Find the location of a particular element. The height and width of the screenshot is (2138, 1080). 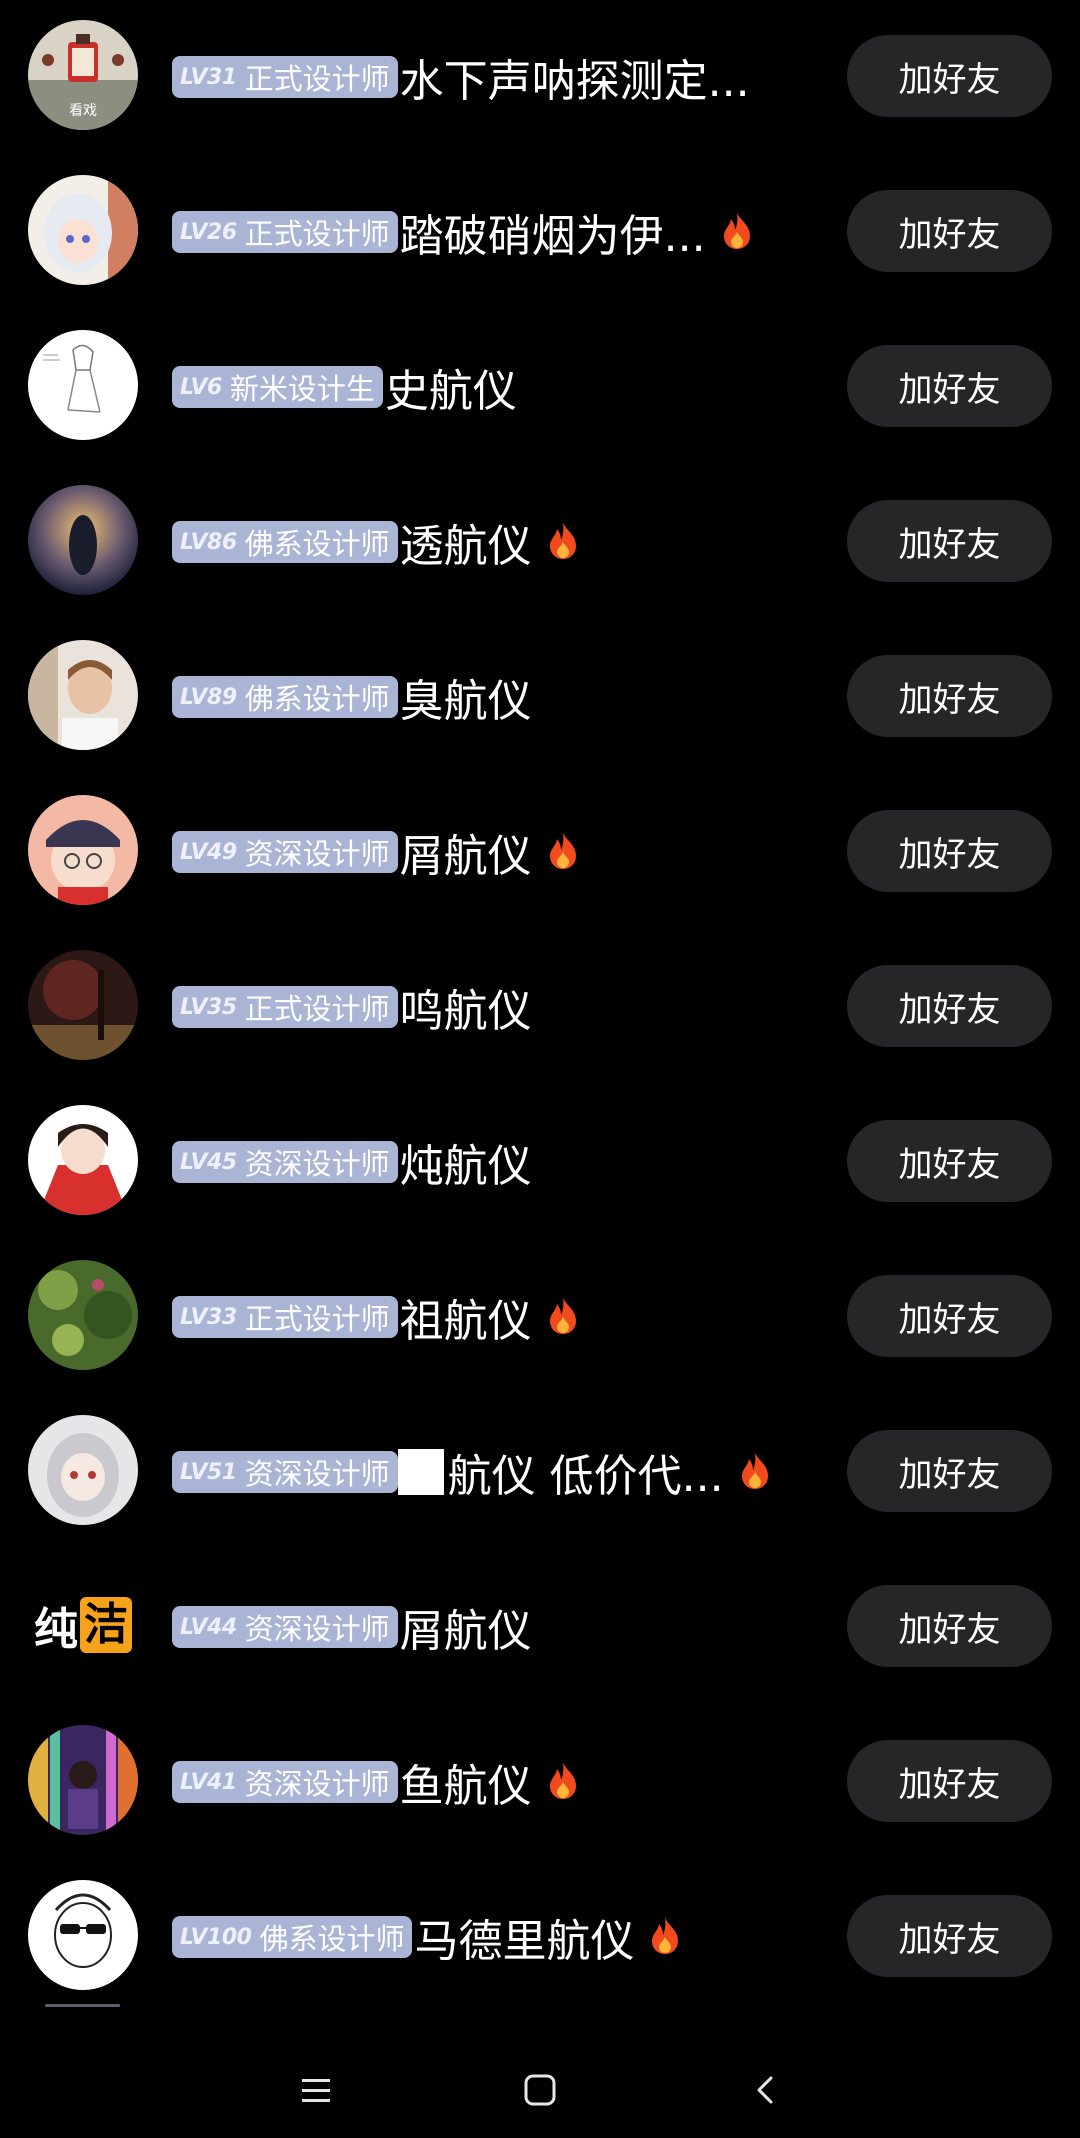

user-row: LV41 资深设计师 鱼航仪 加好友 is located at coordinates (540, 1782).